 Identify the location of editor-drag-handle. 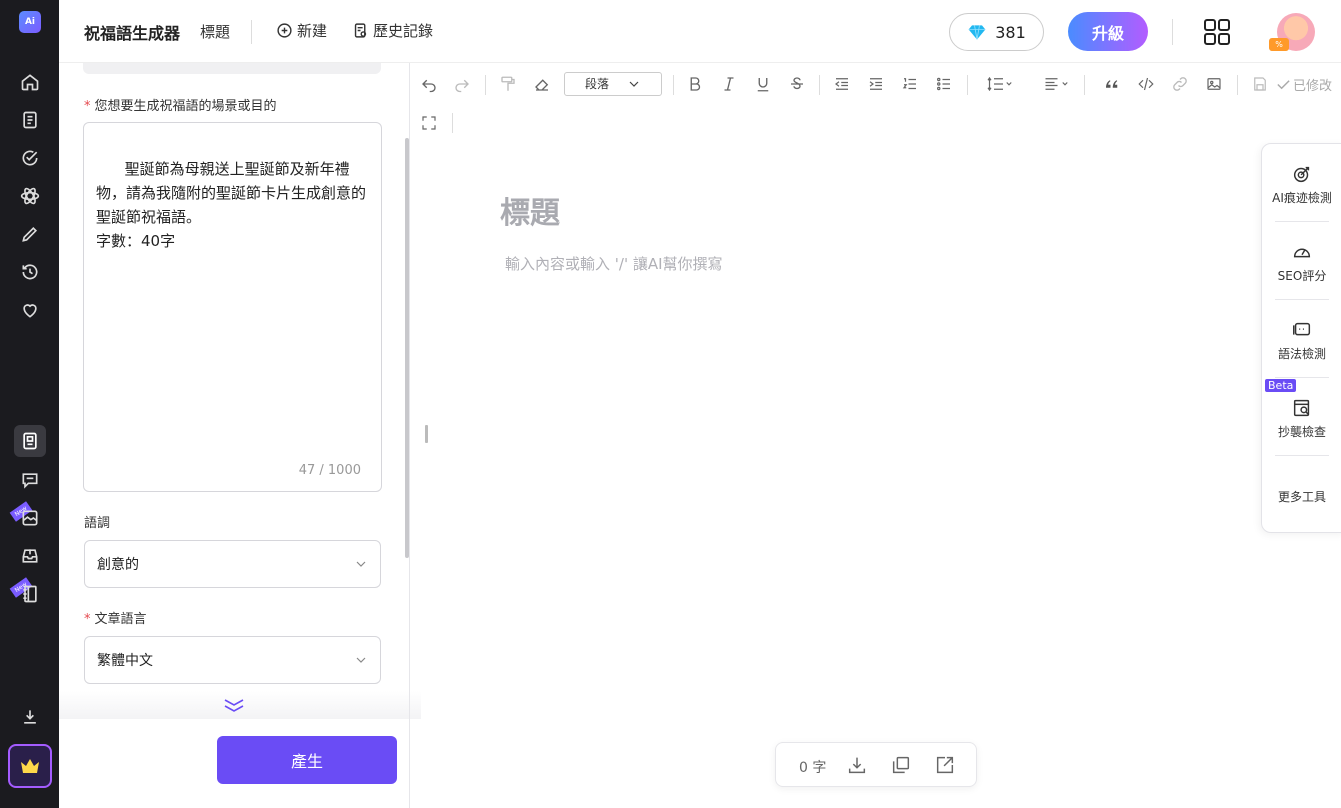
(426, 434).